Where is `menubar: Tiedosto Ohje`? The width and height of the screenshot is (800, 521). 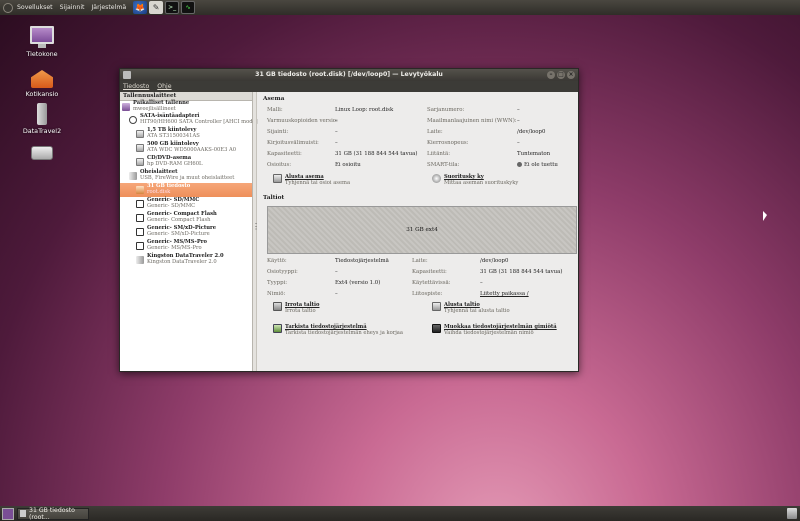
menubar: Tiedosto Ohje is located at coordinates (349, 86).